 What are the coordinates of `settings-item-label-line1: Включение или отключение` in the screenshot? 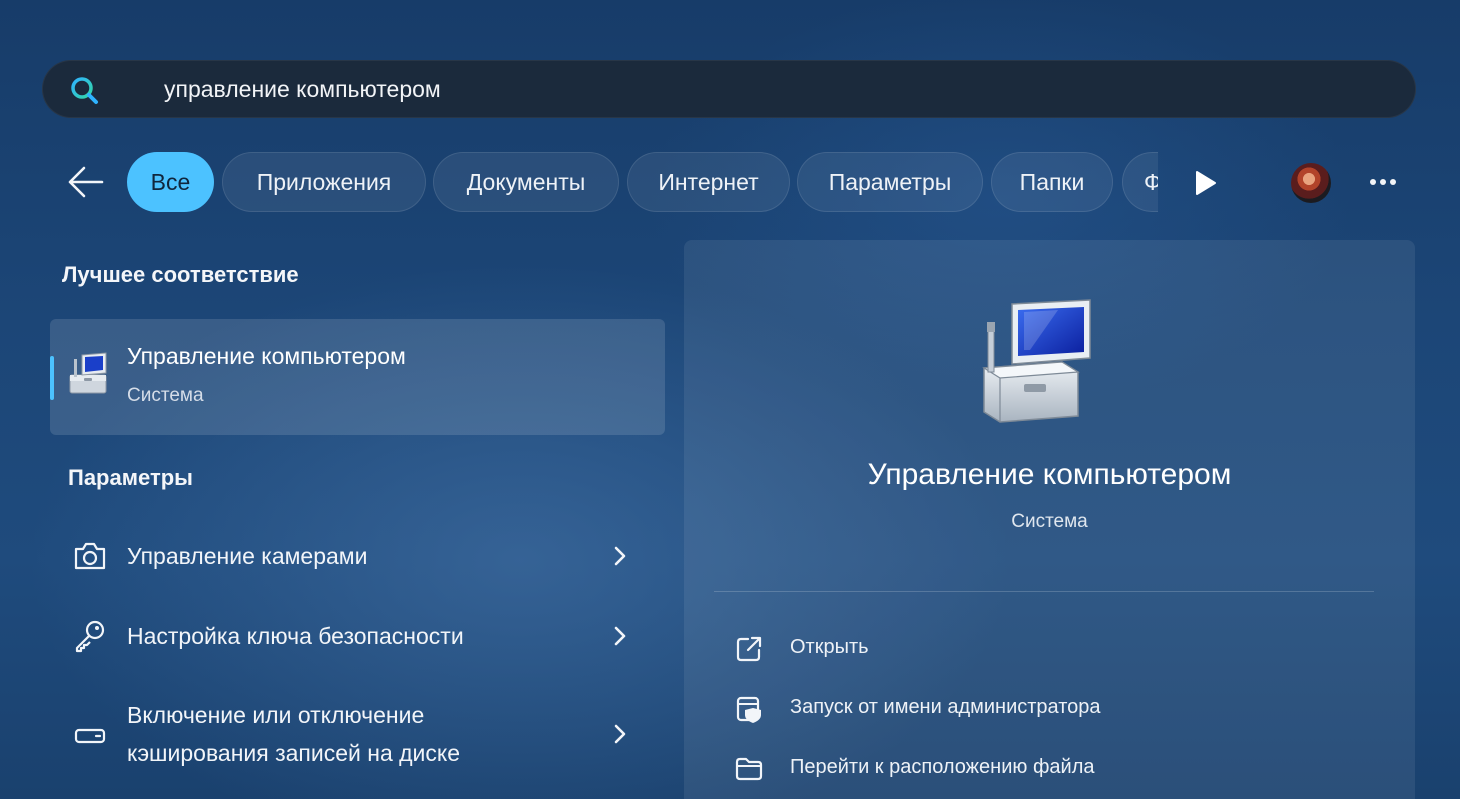 It's located at (276, 715).